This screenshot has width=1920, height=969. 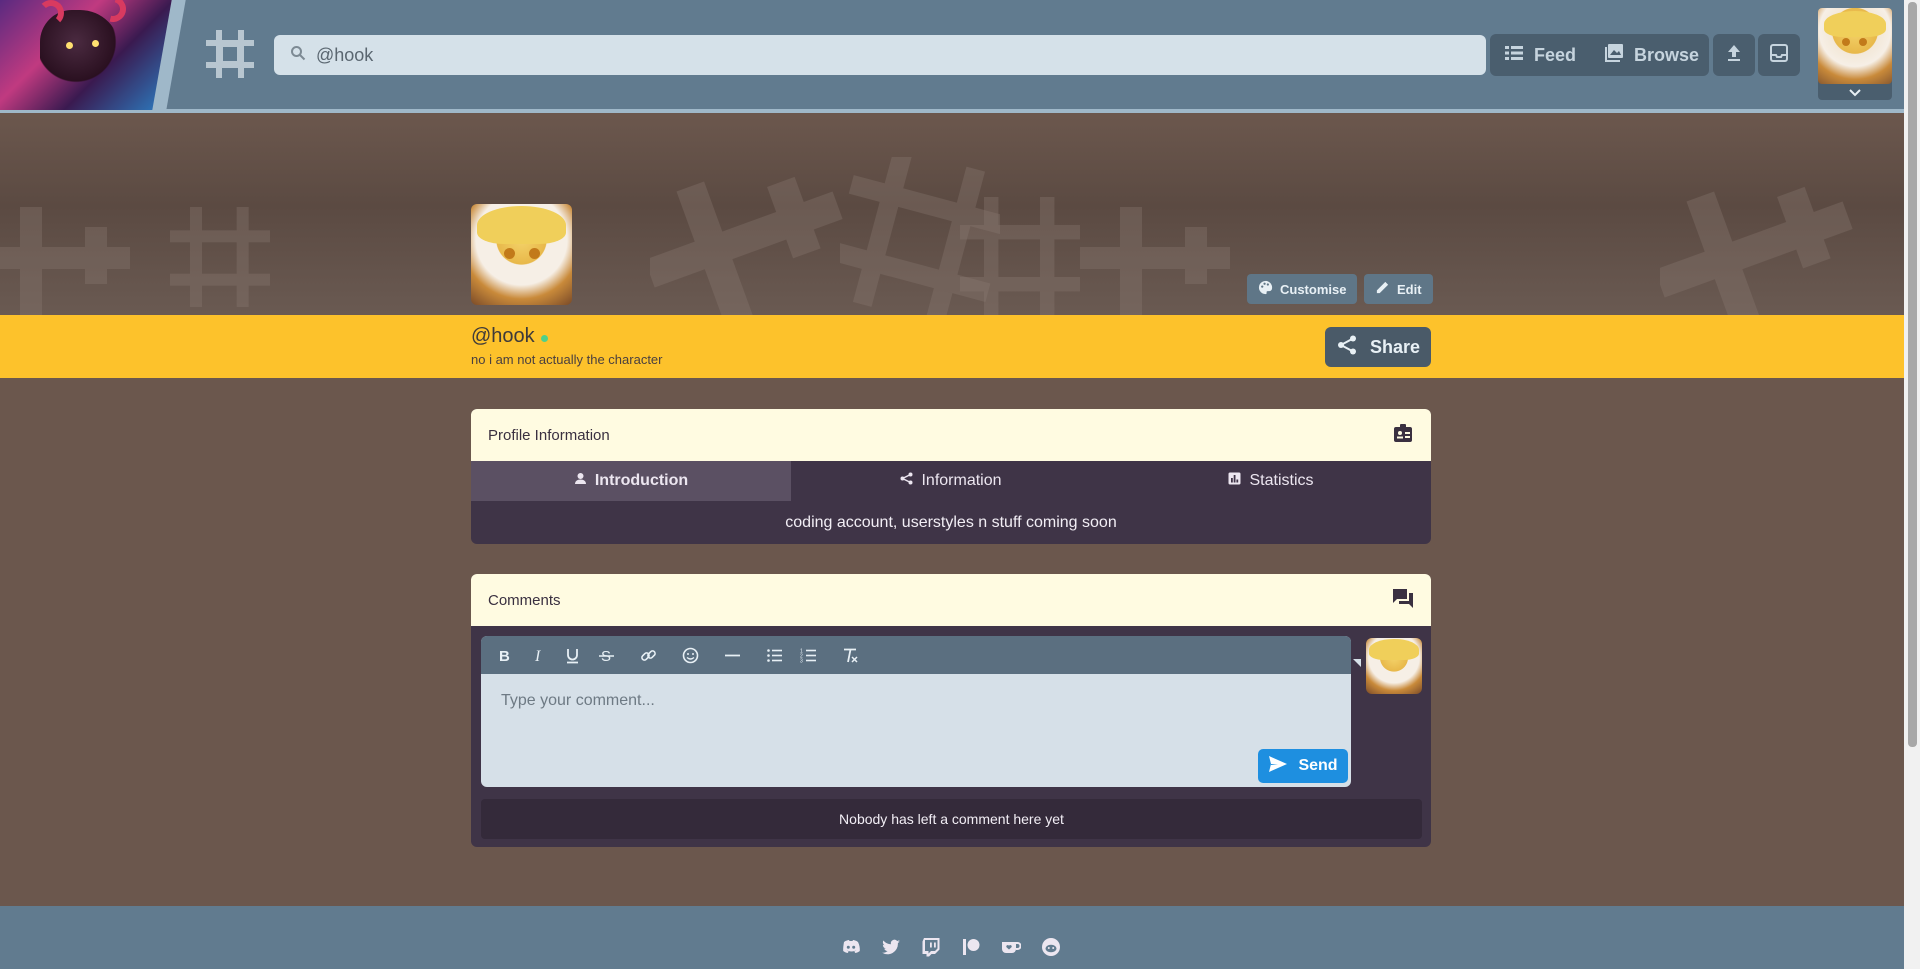 What do you see at coordinates (572, 655) in the screenshot?
I see `underline-icon` at bounding box center [572, 655].